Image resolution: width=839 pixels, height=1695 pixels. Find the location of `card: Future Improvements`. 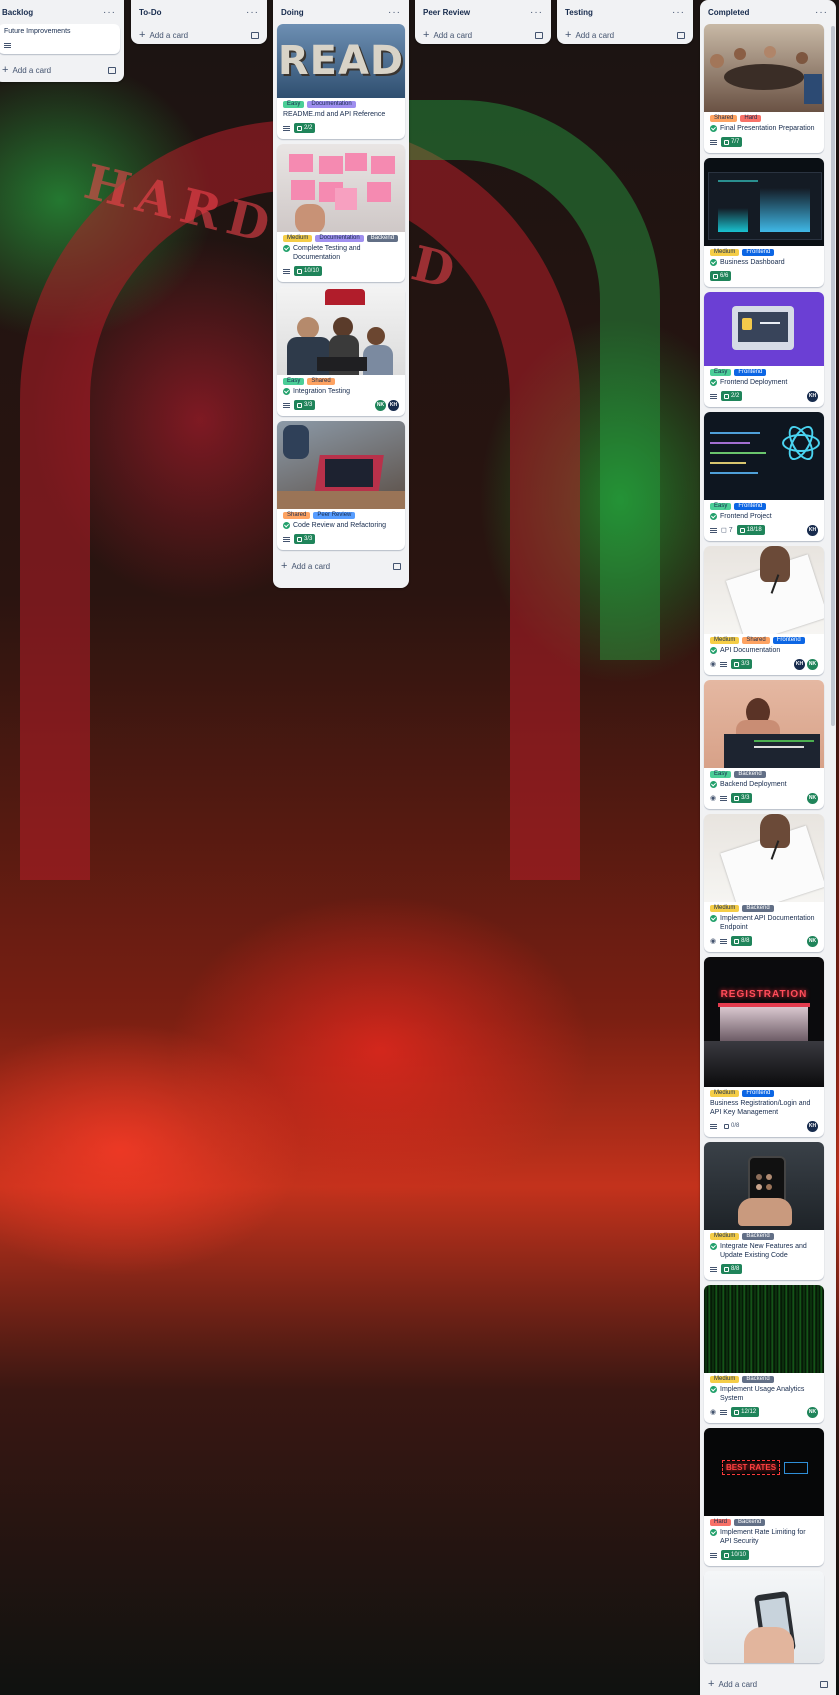

card: Future Improvements is located at coordinates (60, 39).